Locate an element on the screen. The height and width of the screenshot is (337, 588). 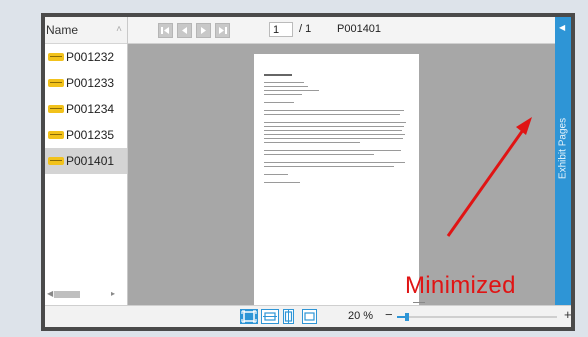
fit-width-icon is located at coordinates (270, 316).